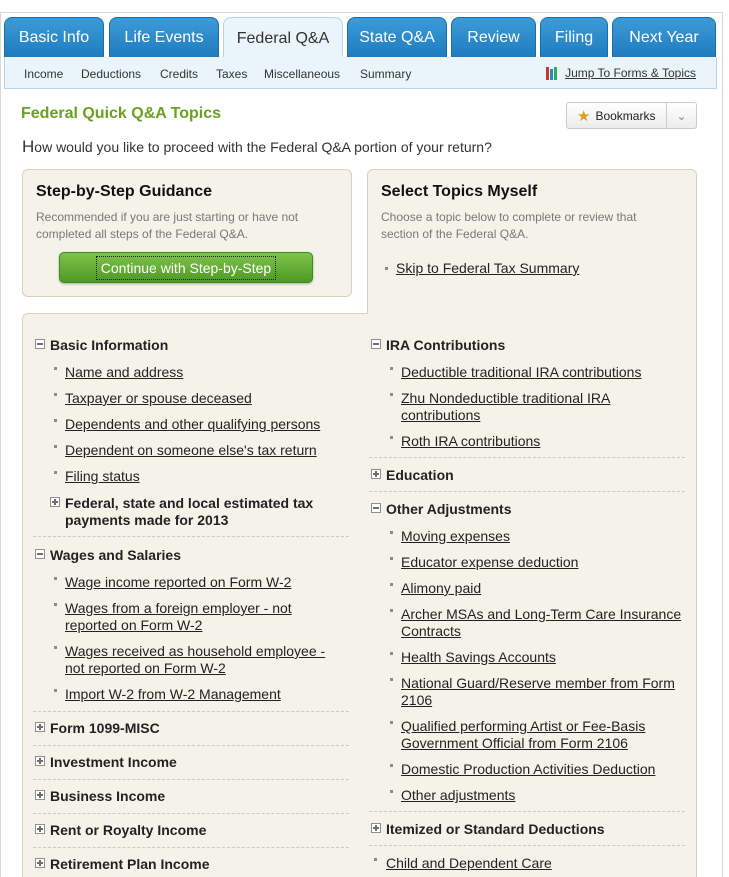  Describe the element at coordinates (493, 37) in the screenshot. I see `tab-review: Review` at that location.